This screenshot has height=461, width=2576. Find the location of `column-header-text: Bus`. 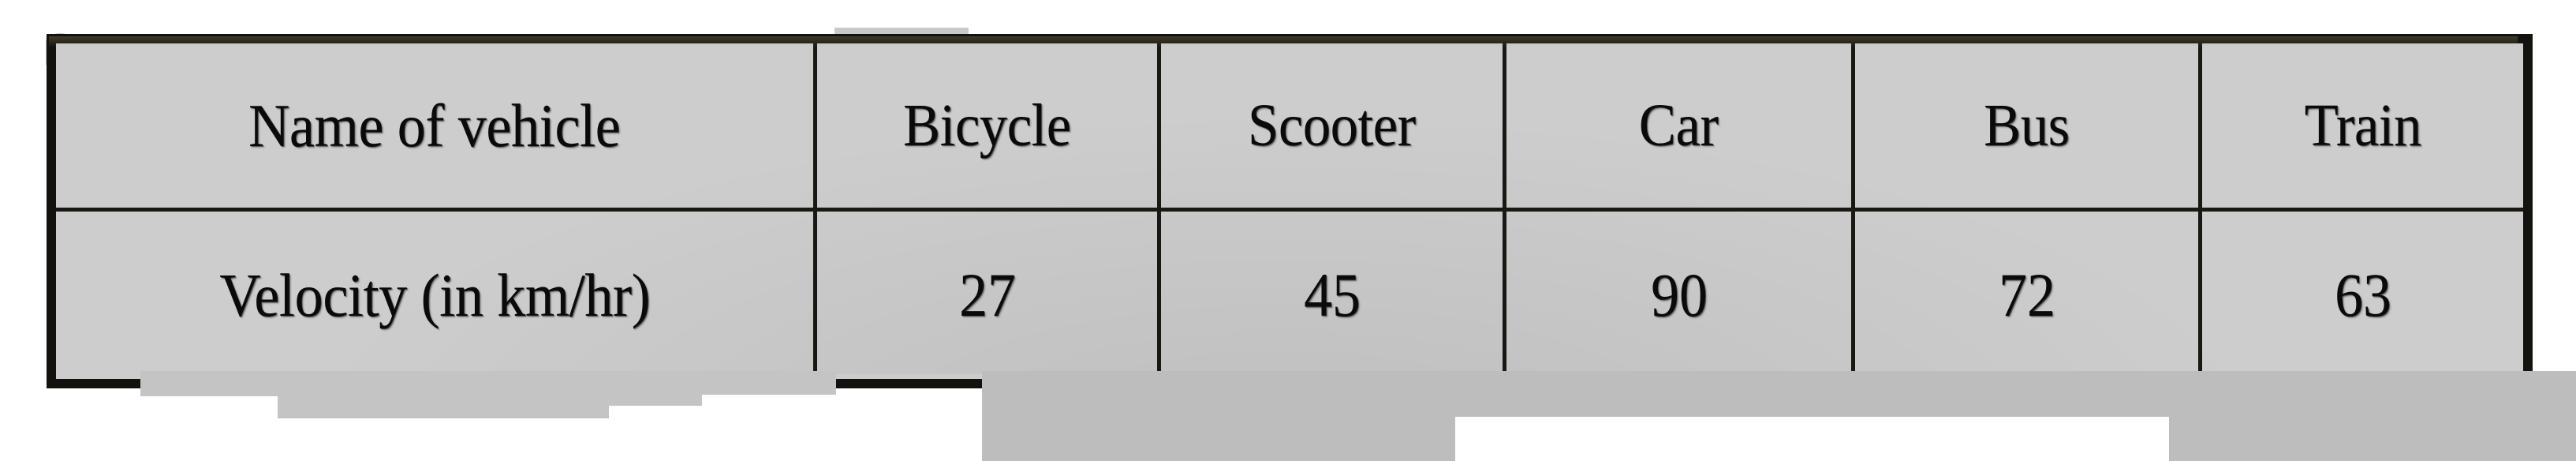

column-header-text: Bus is located at coordinates (2027, 125).